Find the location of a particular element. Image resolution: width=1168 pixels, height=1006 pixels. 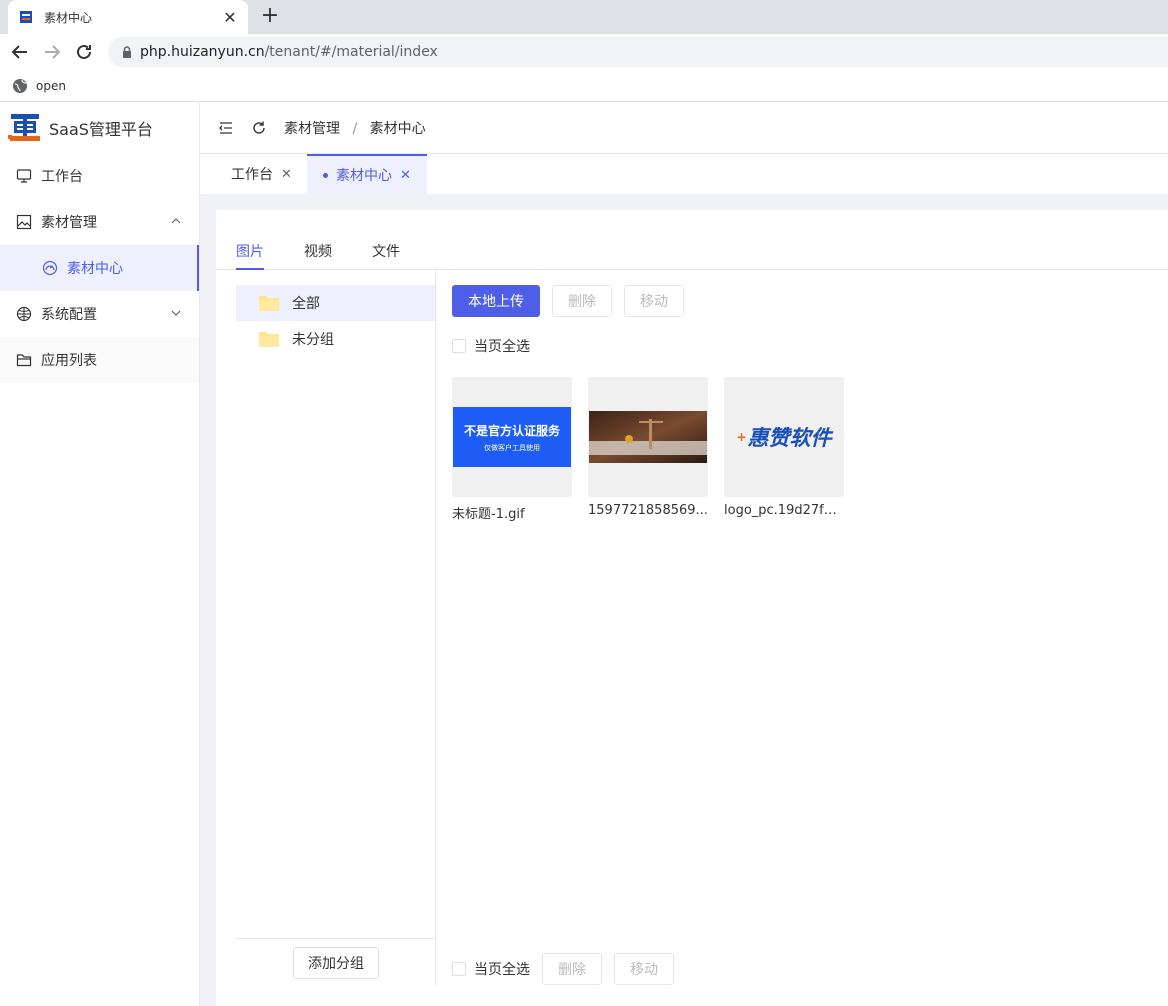

tab-label: 素材中心 is located at coordinates (364, 176).